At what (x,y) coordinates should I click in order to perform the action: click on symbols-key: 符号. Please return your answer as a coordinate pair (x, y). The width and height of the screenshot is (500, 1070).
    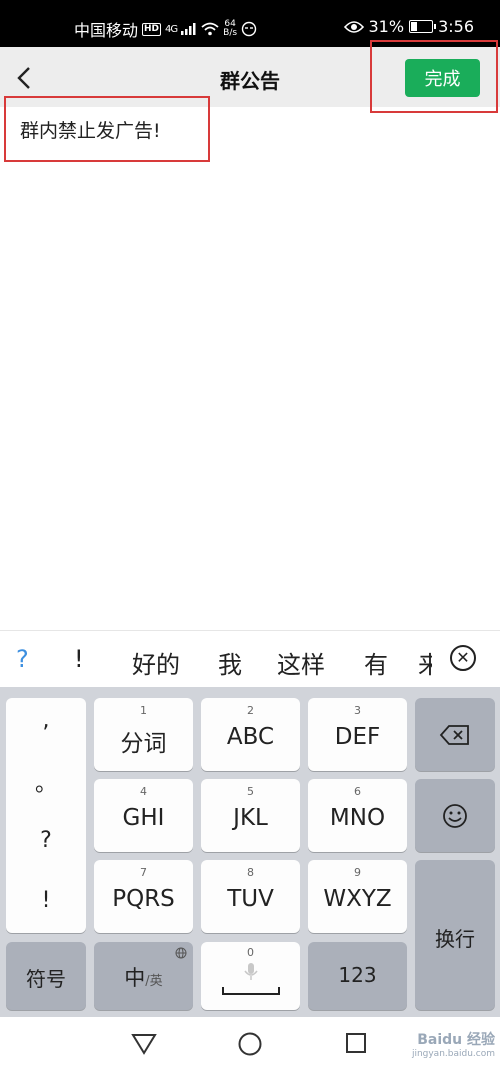
    Looking at the image, I should click on (46, 976).